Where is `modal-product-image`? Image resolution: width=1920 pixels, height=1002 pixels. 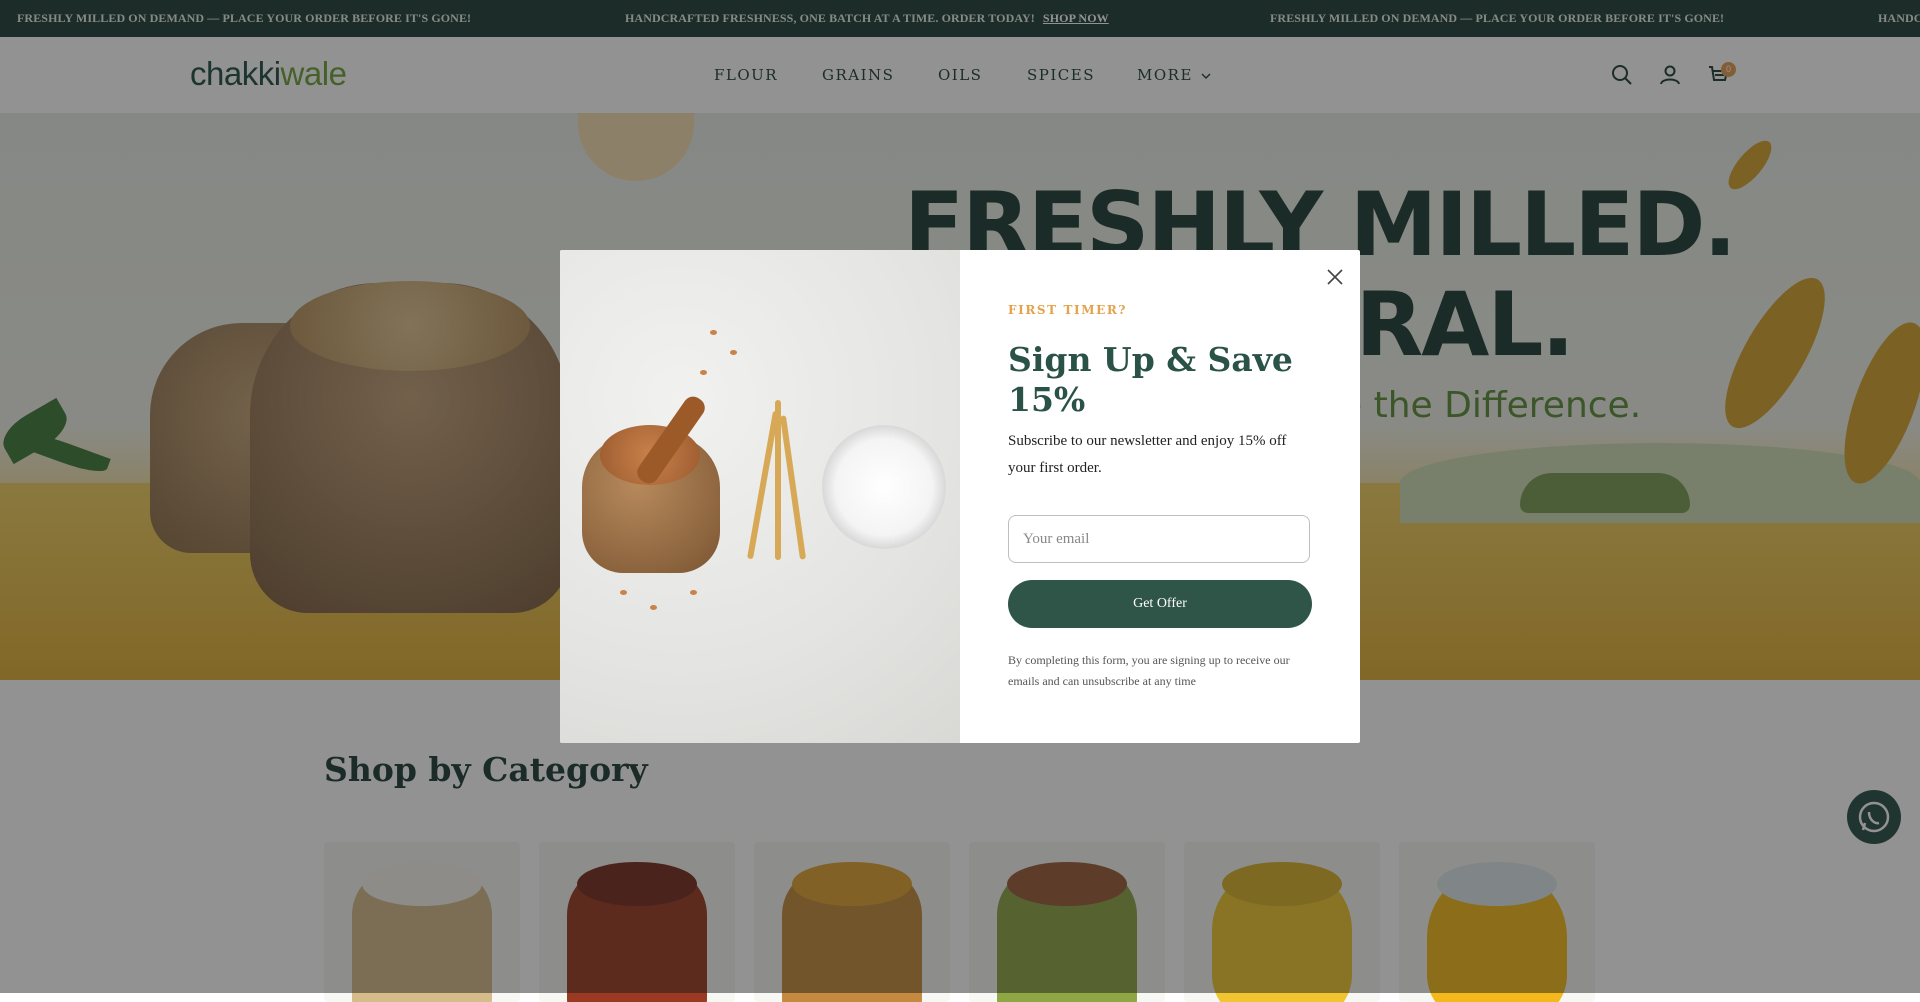 modal-product-image is located at coordinates (760, 496).